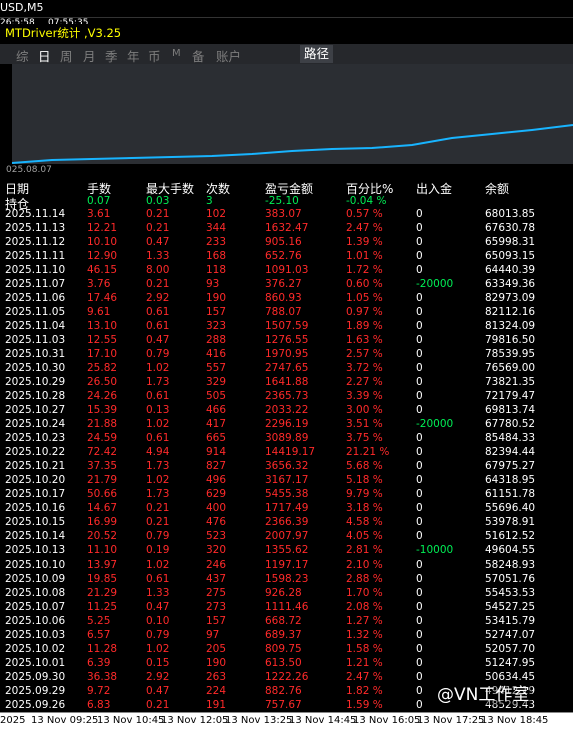 Image resolution: width=573 pixels, height=731 pixels. What do you see at coordinates (35, 466) in the screenshot?
I see `row-date: 2025.10.21` at bounding box center [35, 466].